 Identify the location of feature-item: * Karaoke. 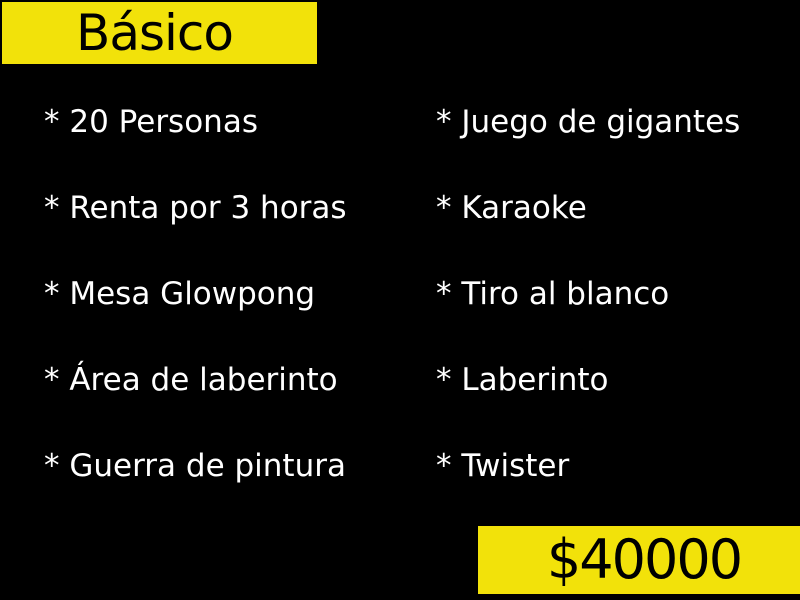
(511, 208).